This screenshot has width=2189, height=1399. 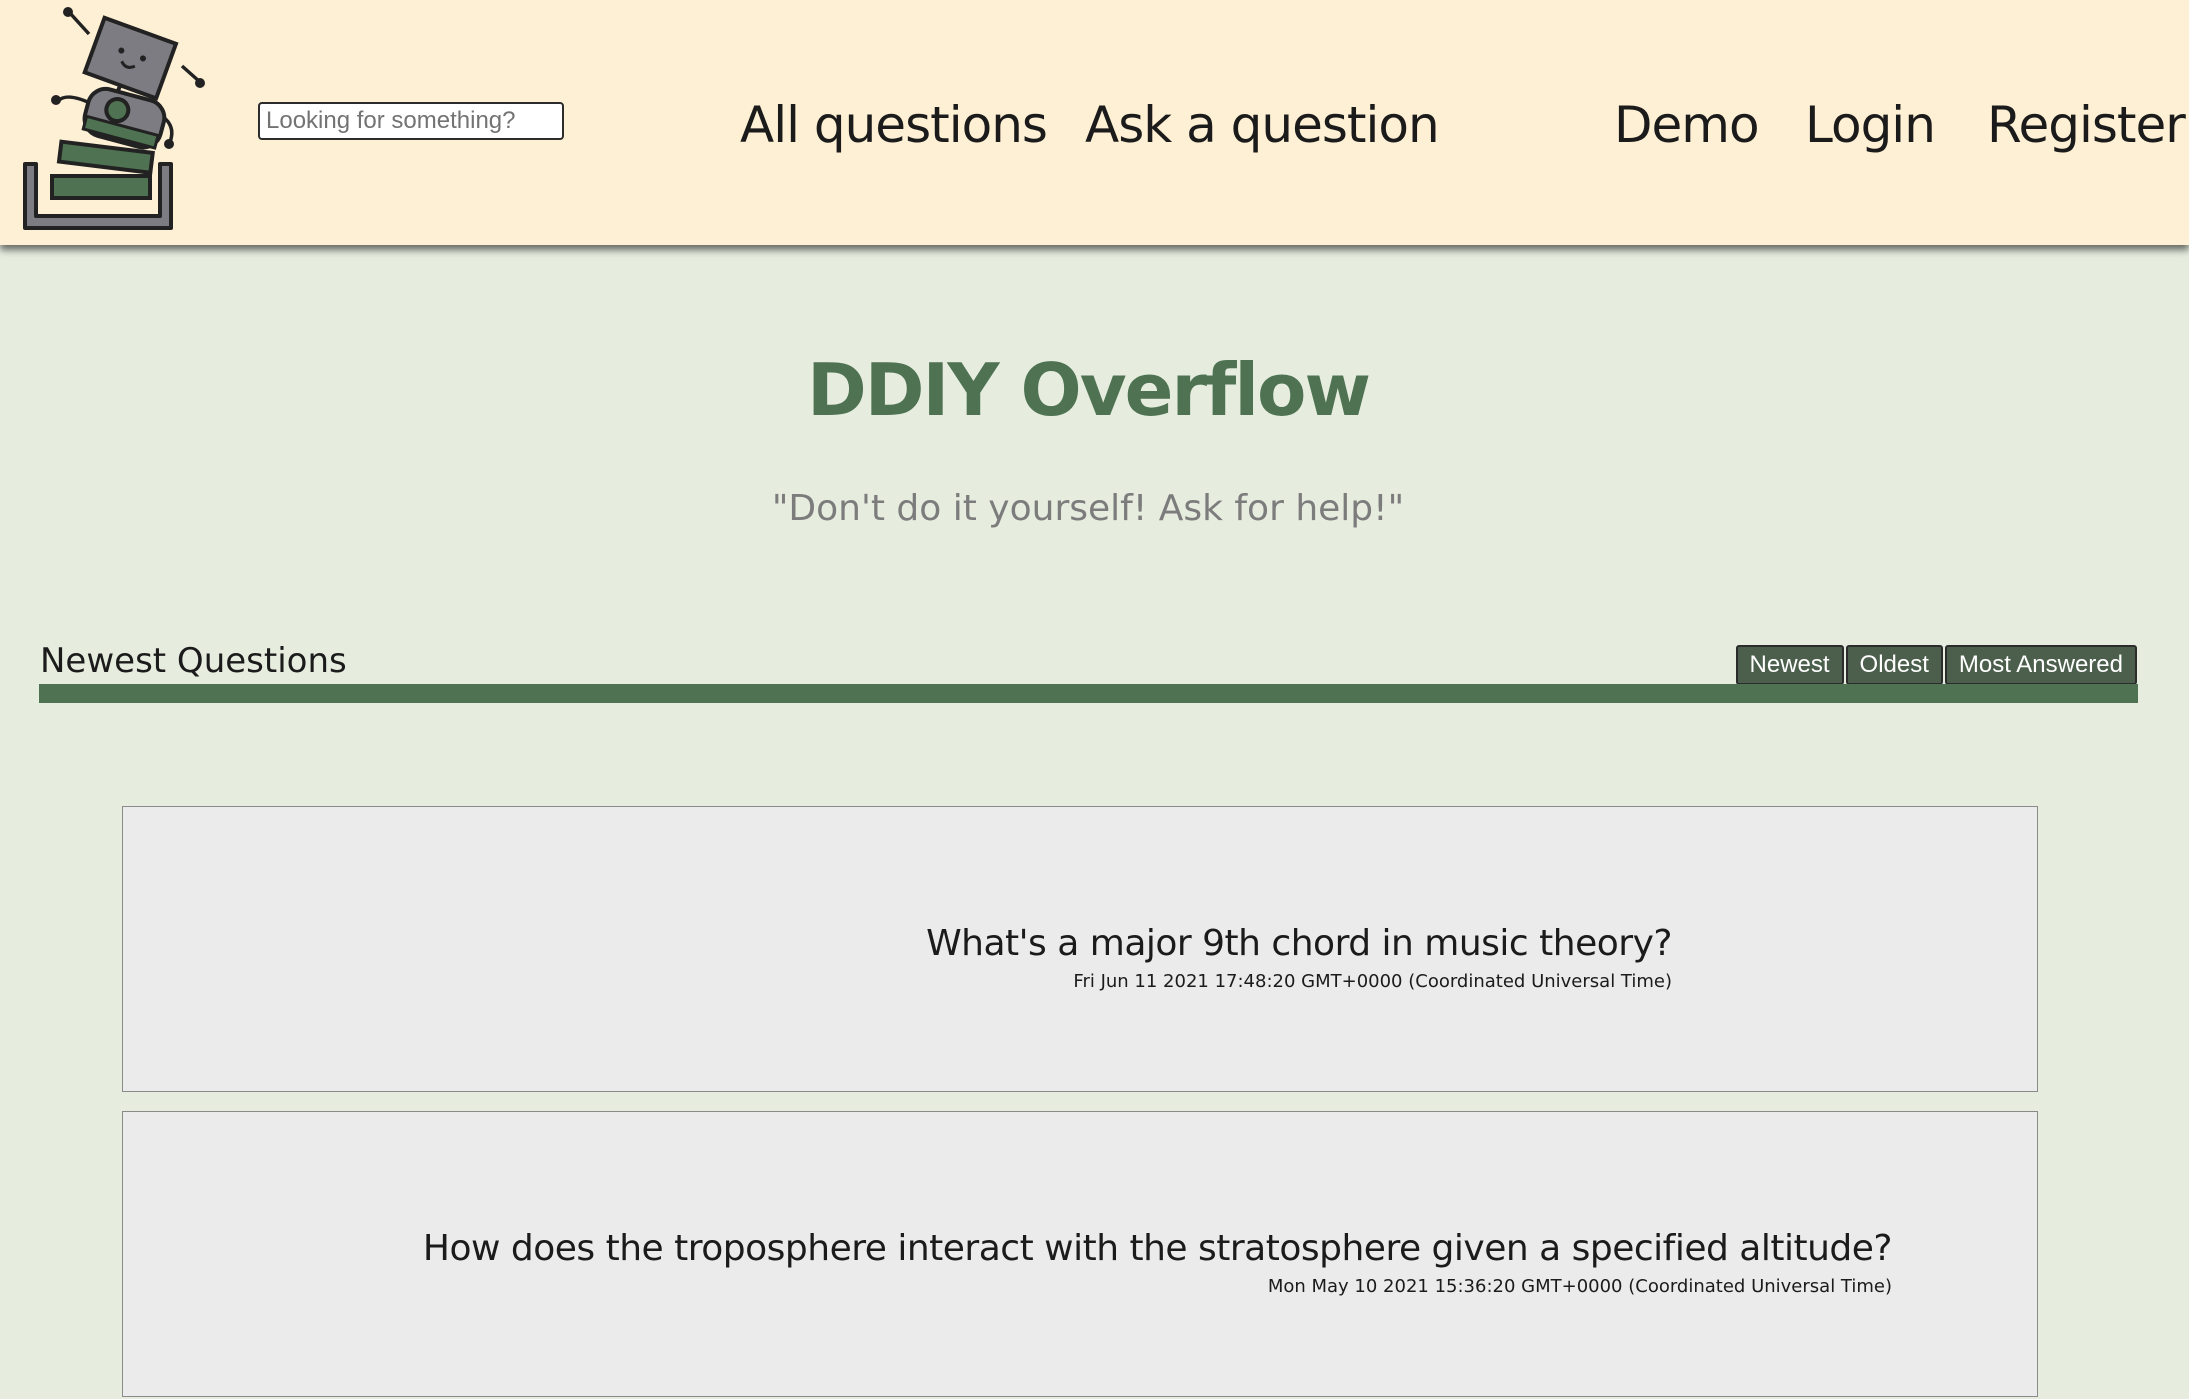 What do you see at coordinates (894, 125) in the screenshot?
I see `nav-all-questions: All questions` at bounding box center [894, 125].